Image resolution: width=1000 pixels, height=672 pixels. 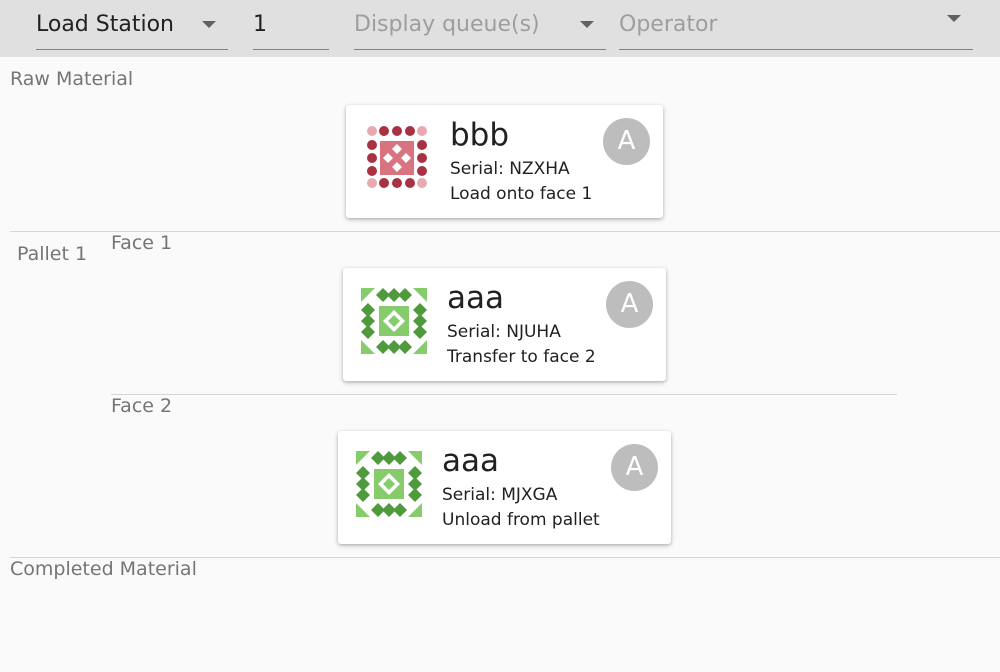 What do you see at coordinates (142, 406) in the screenshot?
I see `face-2-label: Face 2` at bounding box center [142, 406].